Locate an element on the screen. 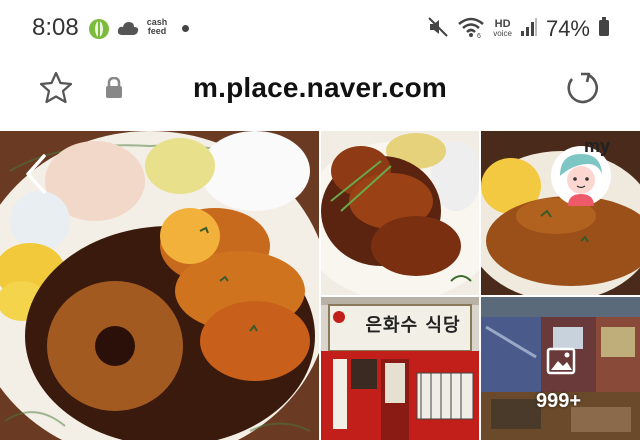  store-sign-text: 은화수 식당 is located at coordinates (413, 325).